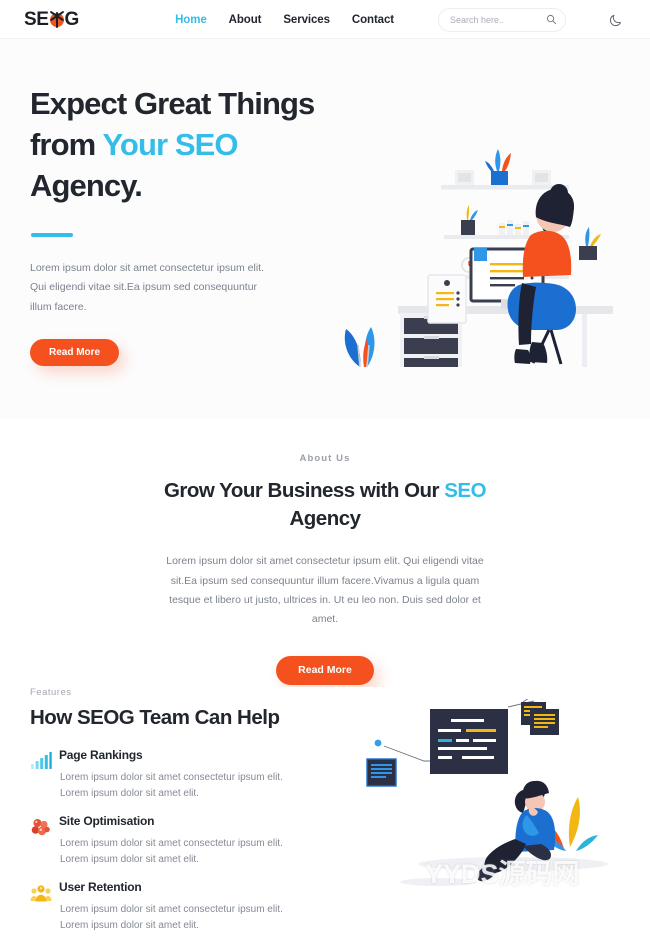 The image size is (650, 944). I want to click on nav-item-services: Services, so click(306, 20).